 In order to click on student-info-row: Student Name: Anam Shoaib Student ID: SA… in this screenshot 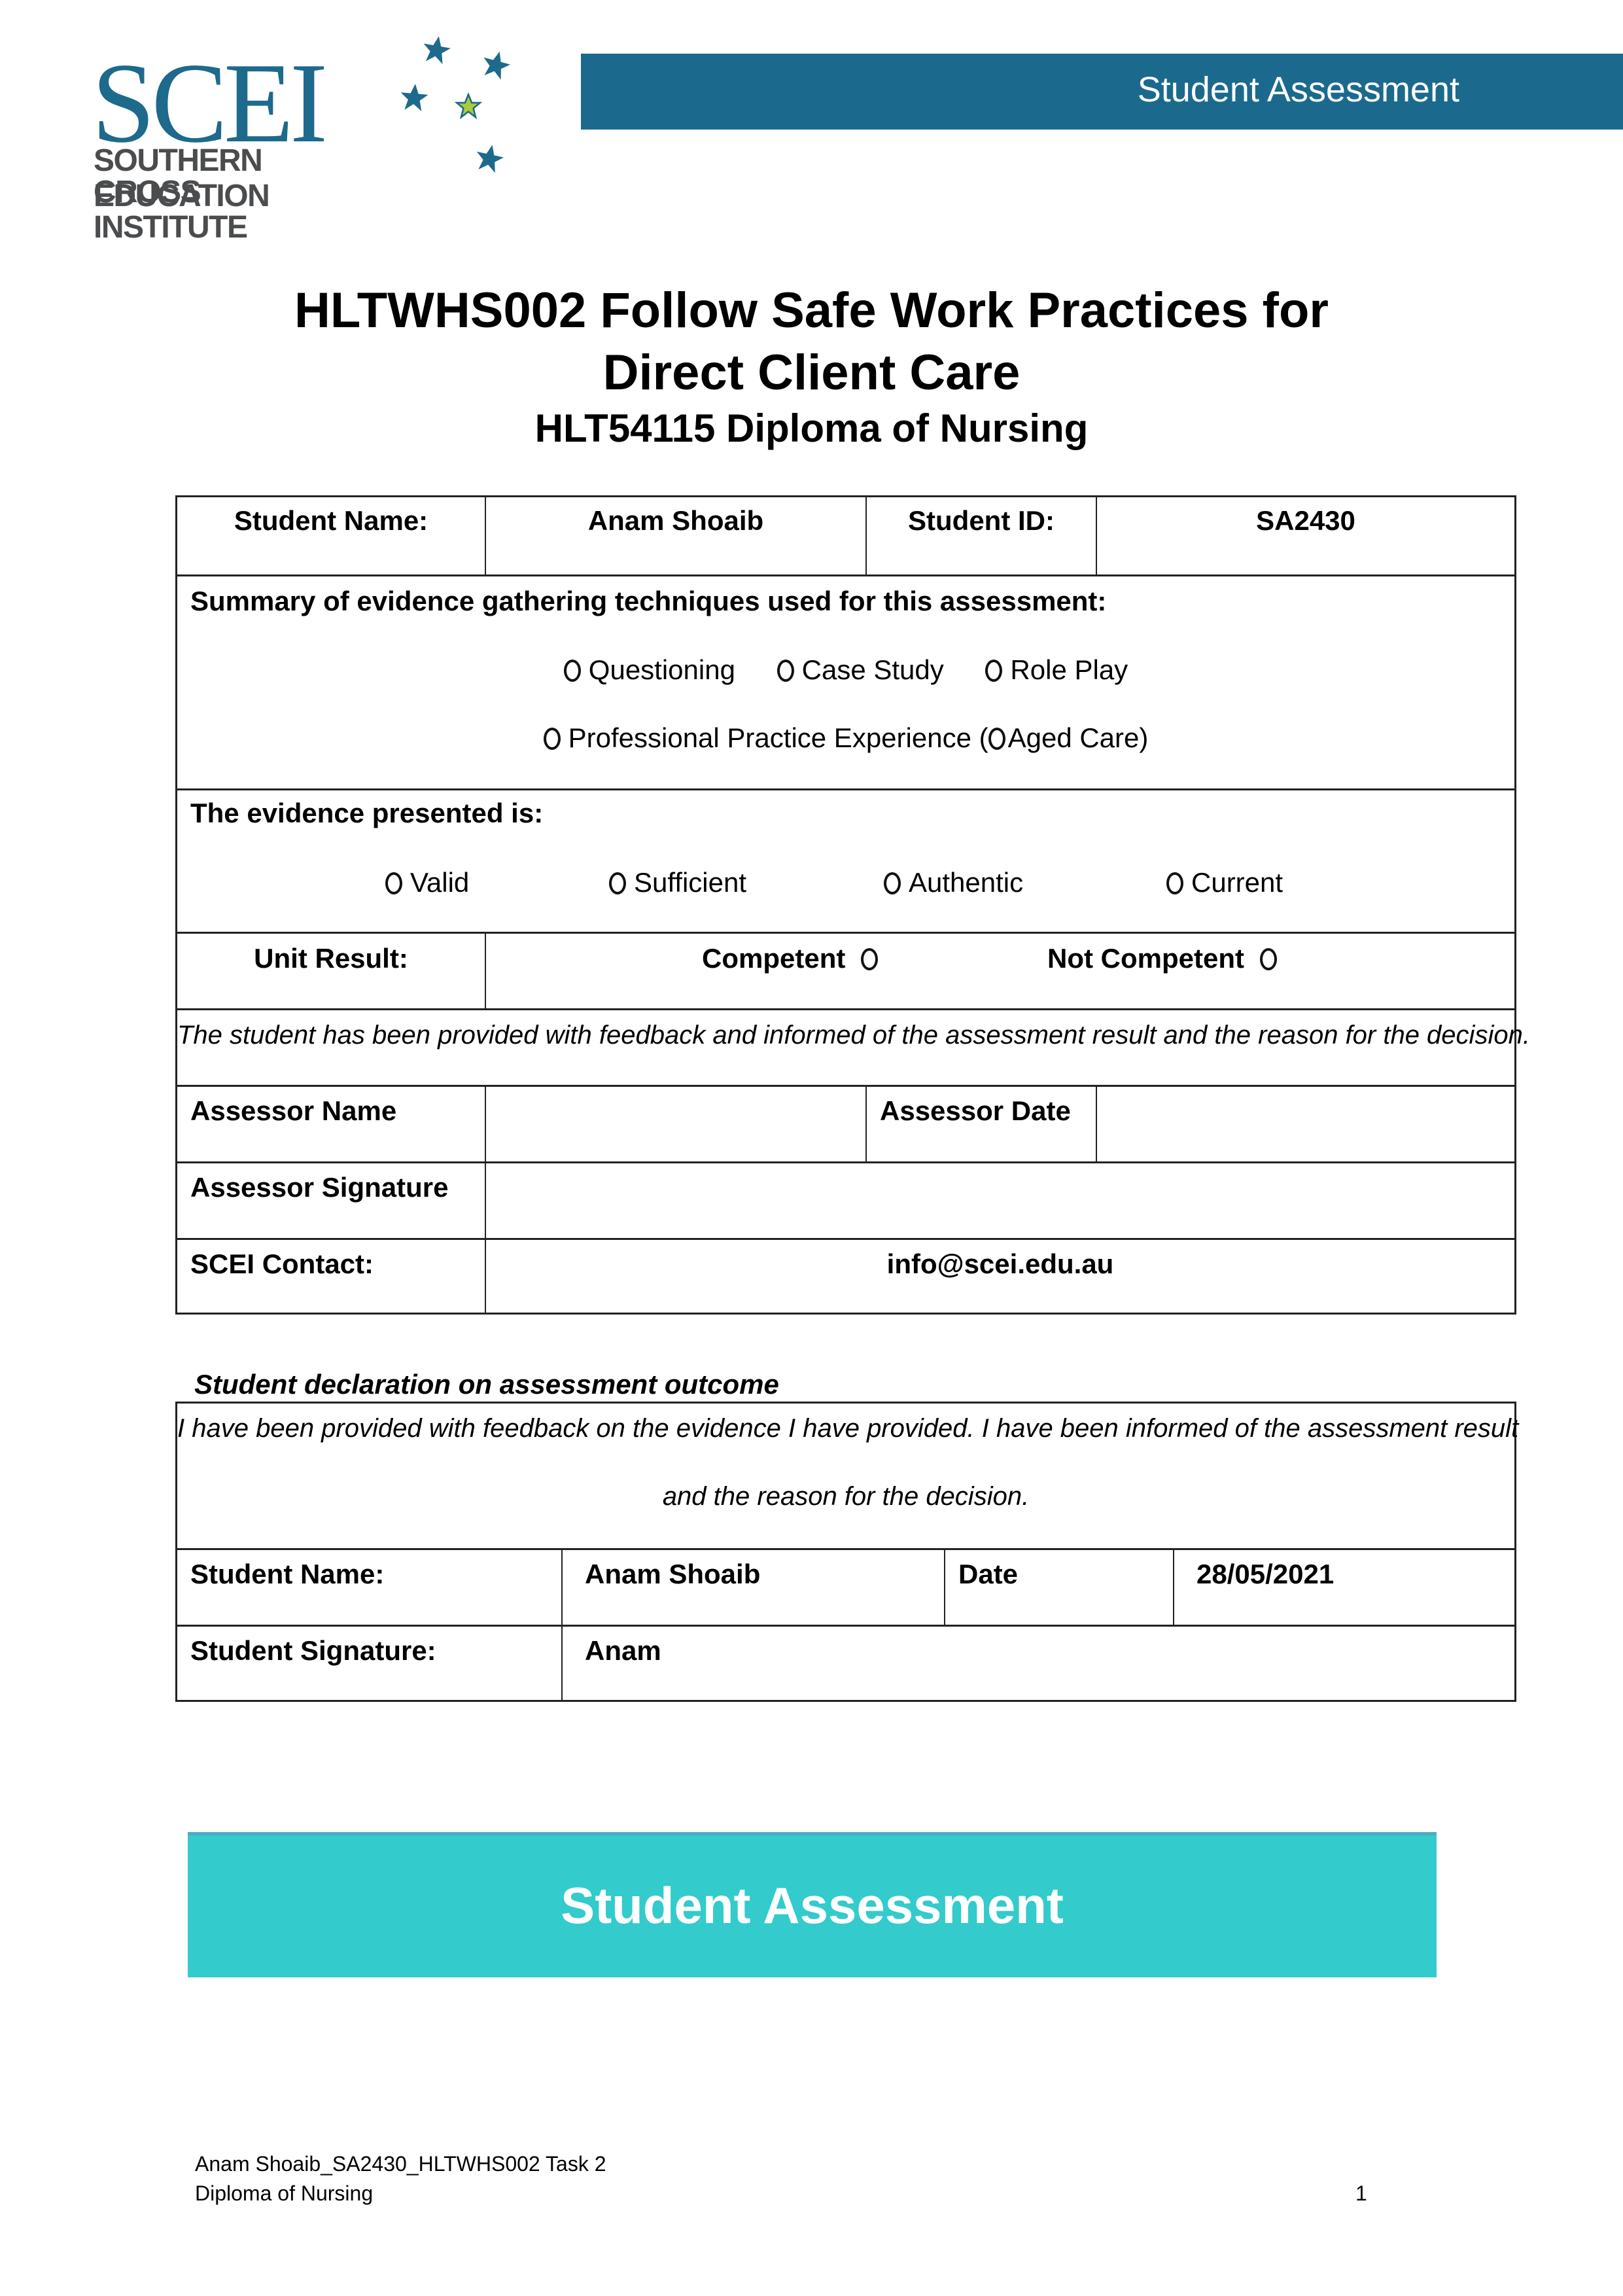, I will do `click(846, 535)`.